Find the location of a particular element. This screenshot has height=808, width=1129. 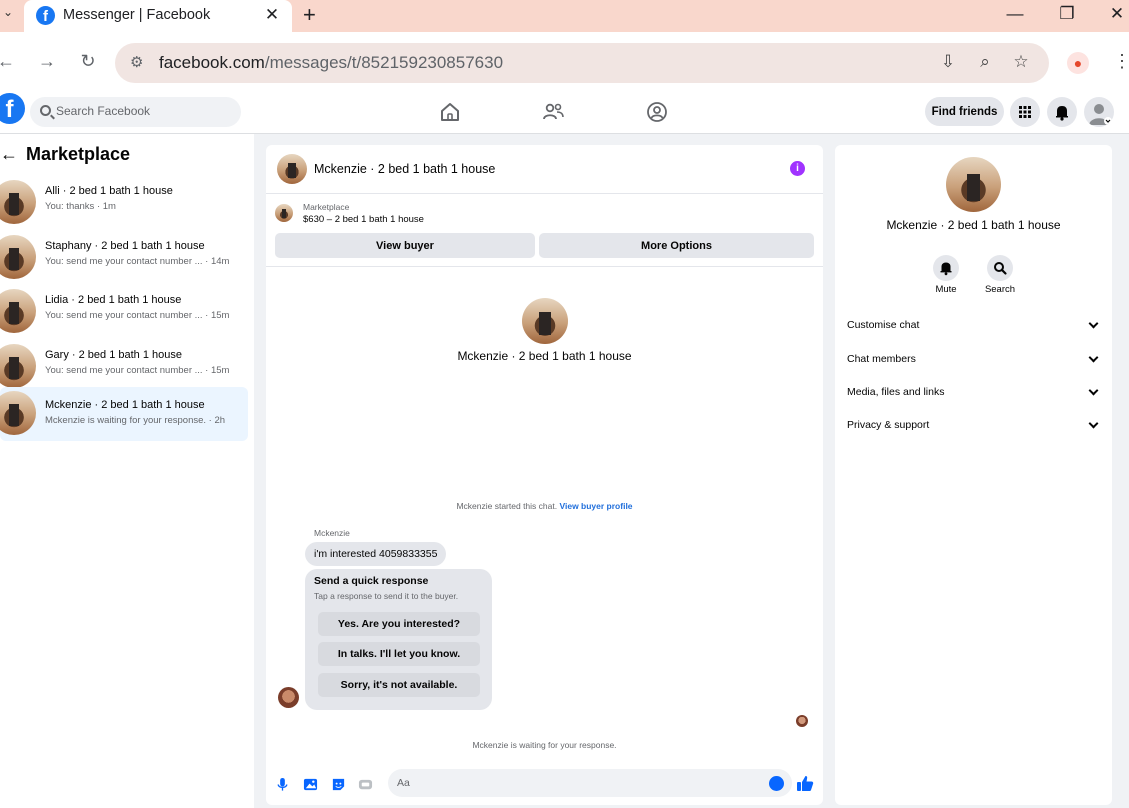

account-avatar is located at coordinates (1099, 112).